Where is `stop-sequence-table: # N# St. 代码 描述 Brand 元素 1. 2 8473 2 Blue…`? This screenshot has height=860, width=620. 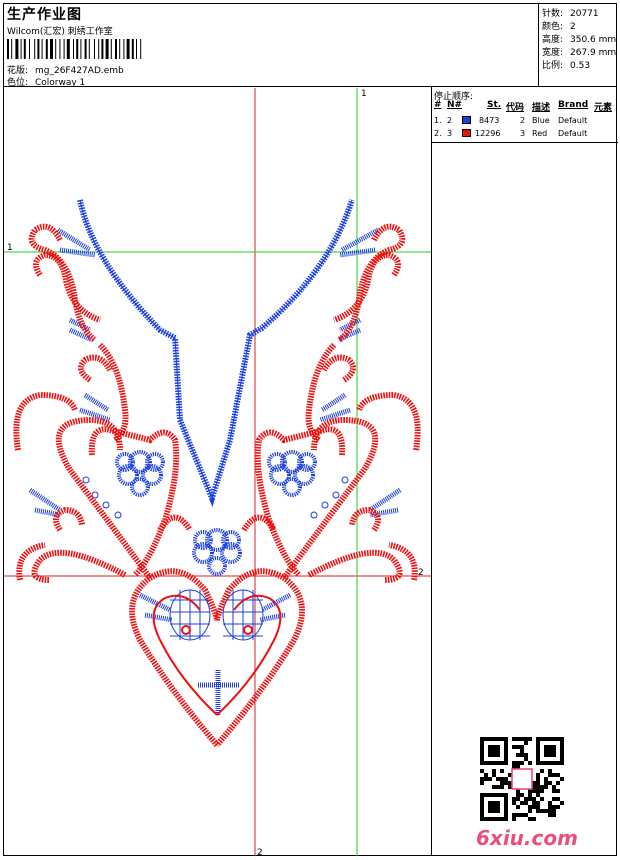
stop-sequence-table: # N# St. 代码 描述 Brand 元素 1. 2 8473 2 Blue… is located at coordinates (525, 121).